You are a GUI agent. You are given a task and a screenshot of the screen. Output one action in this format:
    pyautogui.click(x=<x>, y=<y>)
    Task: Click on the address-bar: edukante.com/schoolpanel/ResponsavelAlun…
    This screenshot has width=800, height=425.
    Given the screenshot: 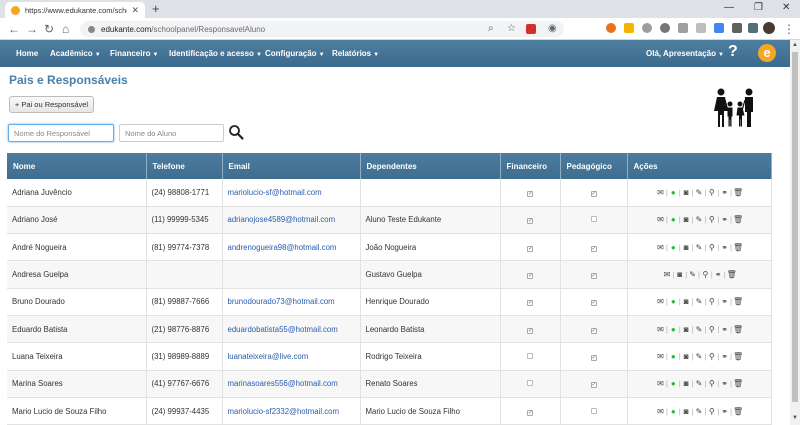 What is the action you would take?
    pyautogui.click(x=322, y=29)
    